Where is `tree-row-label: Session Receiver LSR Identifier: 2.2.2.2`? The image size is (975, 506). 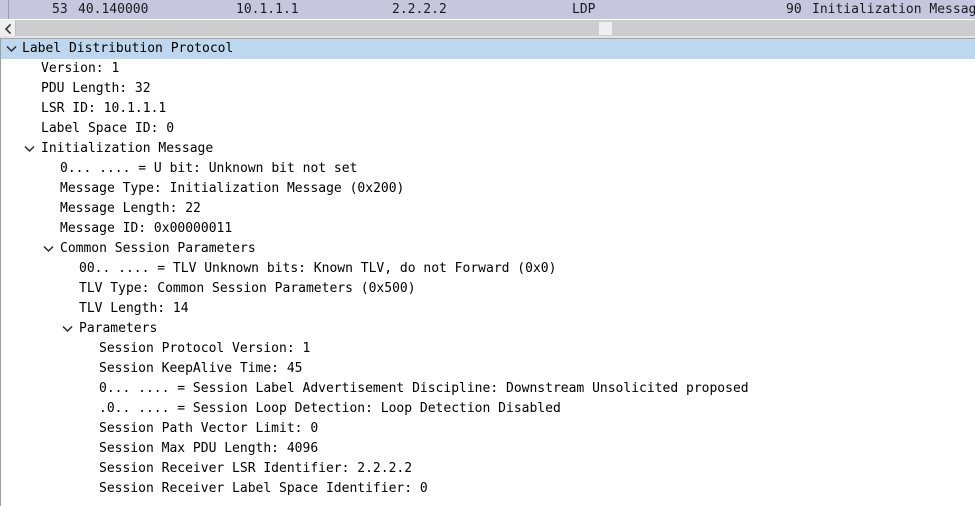
tree-row-label: Session Receiver LSR Identifier: 2.2.2.2 is located at coordinates (256, 468).